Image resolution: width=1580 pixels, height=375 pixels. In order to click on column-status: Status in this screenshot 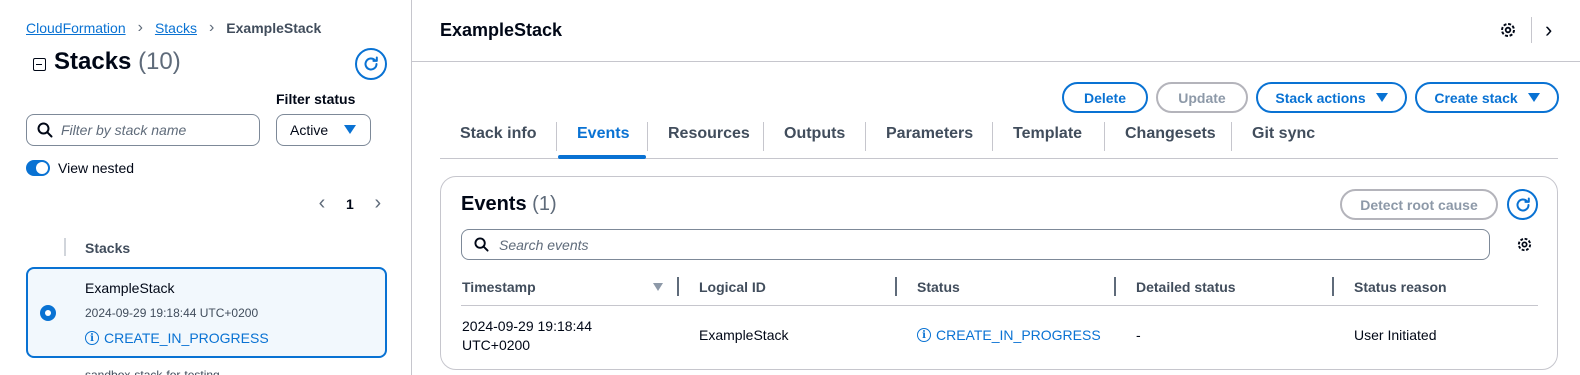, I will do `click(938, 287)`.